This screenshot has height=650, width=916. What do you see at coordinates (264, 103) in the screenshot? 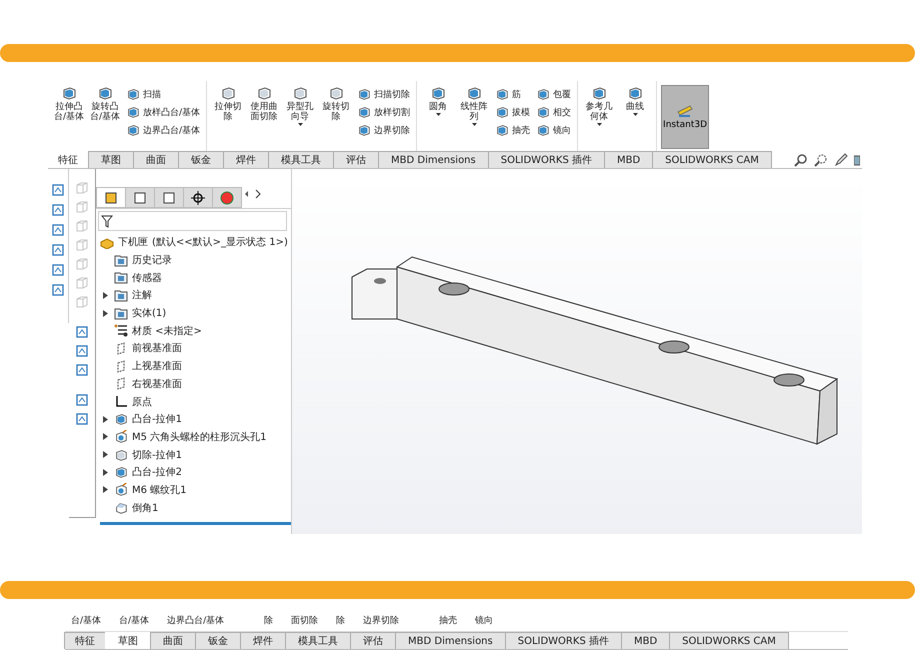
I see `ribbon-button: 使用曲面切除` at bounding box center [264, 103].